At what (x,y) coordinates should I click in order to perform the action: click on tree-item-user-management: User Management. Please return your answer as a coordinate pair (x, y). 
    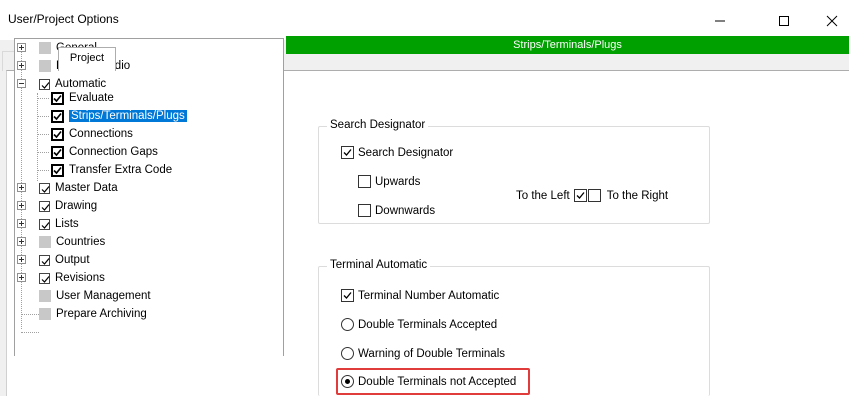
    Looking at the image, I should click on (95, 296).